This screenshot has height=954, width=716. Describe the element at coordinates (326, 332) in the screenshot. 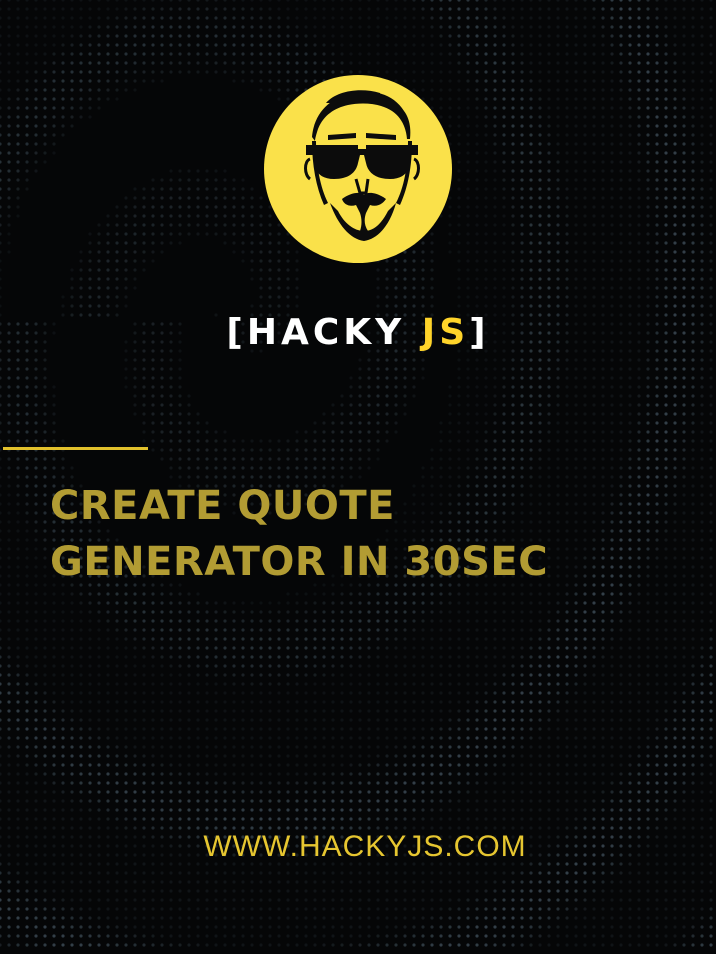

I see `brand-name-hacky: HACKY` at that location.